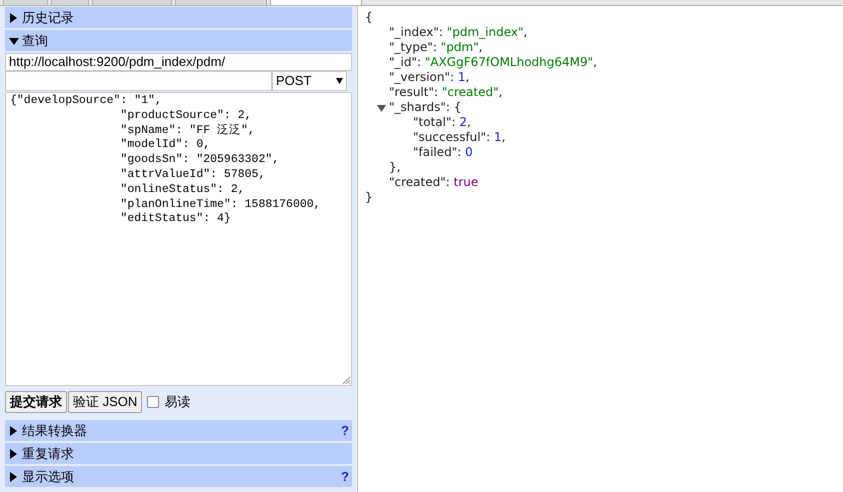 The width and height of the screenshot is (843, 492). What do you see at coordinates (369, 197) in the screenshot?
I see `json-line: }` at bounding box center [369, 197].